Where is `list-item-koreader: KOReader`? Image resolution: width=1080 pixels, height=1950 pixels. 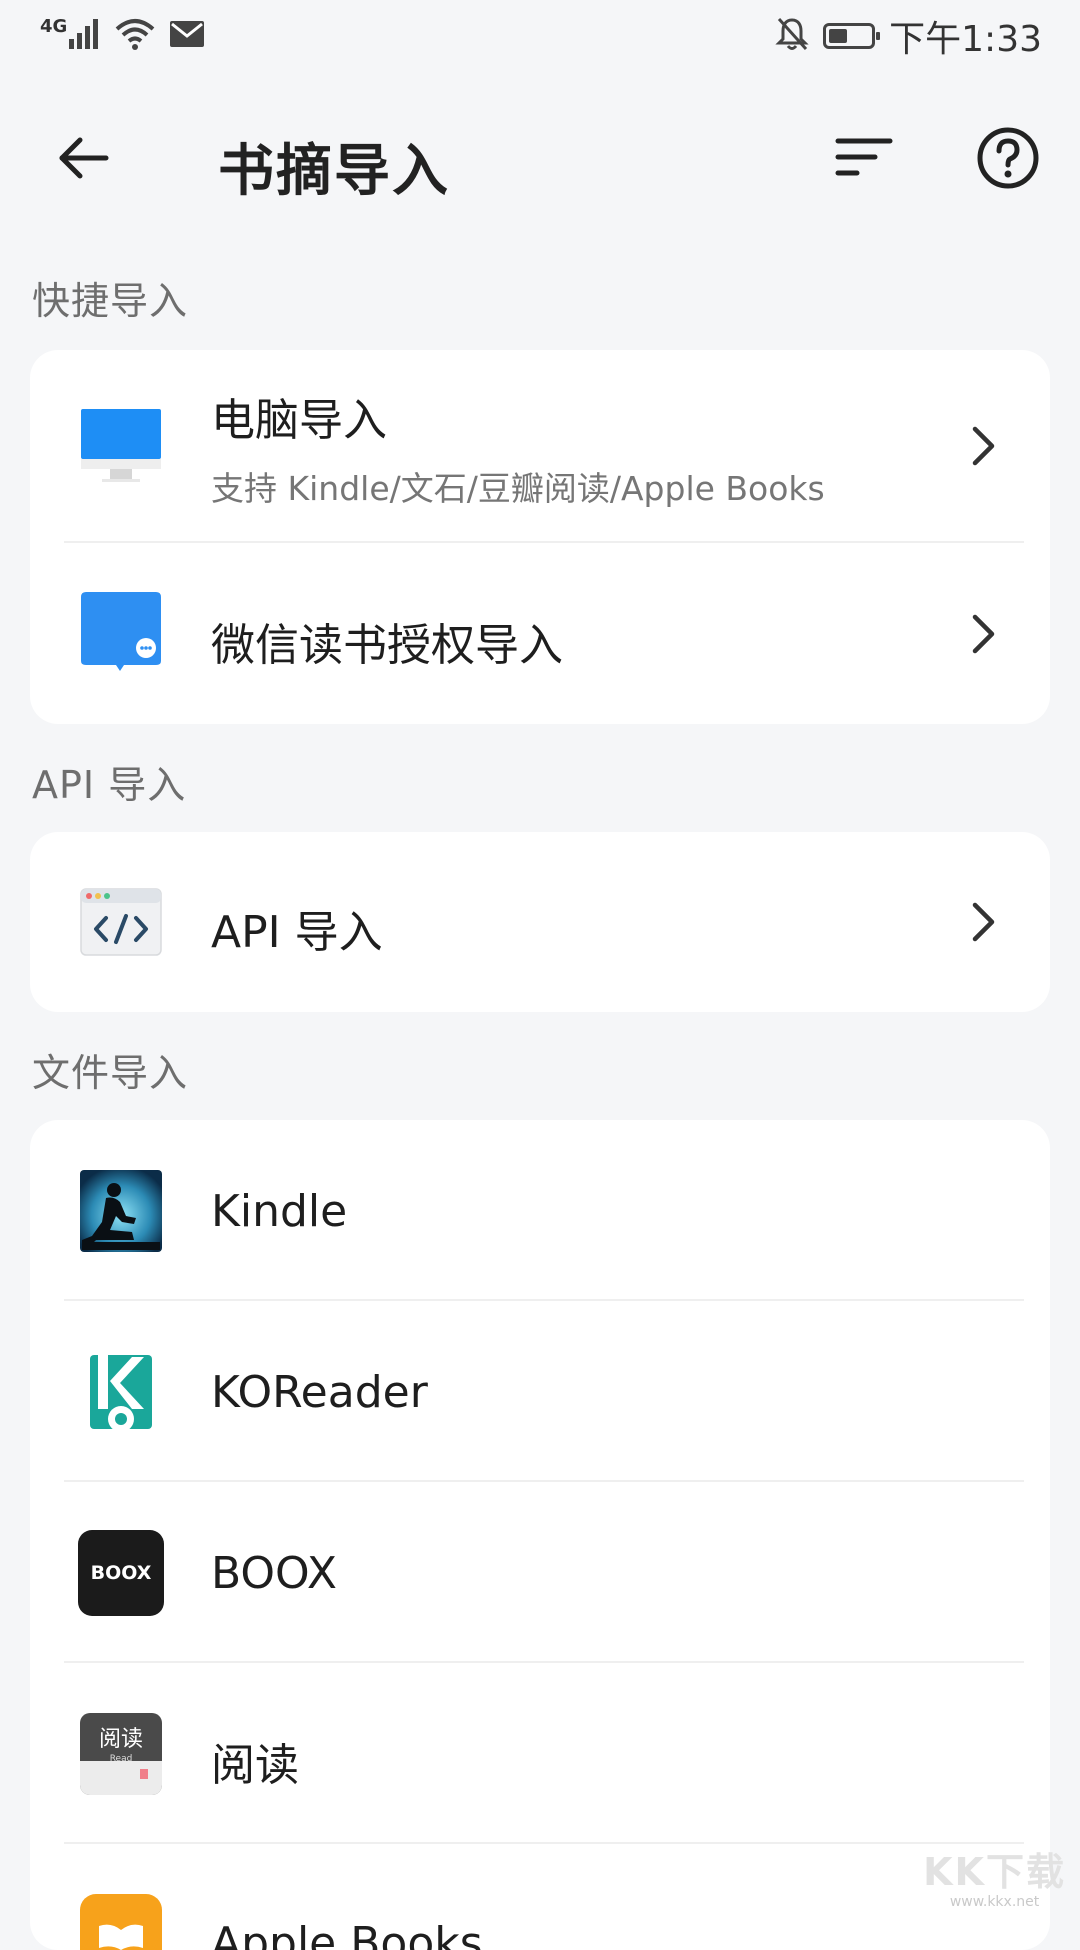
list-item-koreader: KOReader is located at coordinates (540, 1391).